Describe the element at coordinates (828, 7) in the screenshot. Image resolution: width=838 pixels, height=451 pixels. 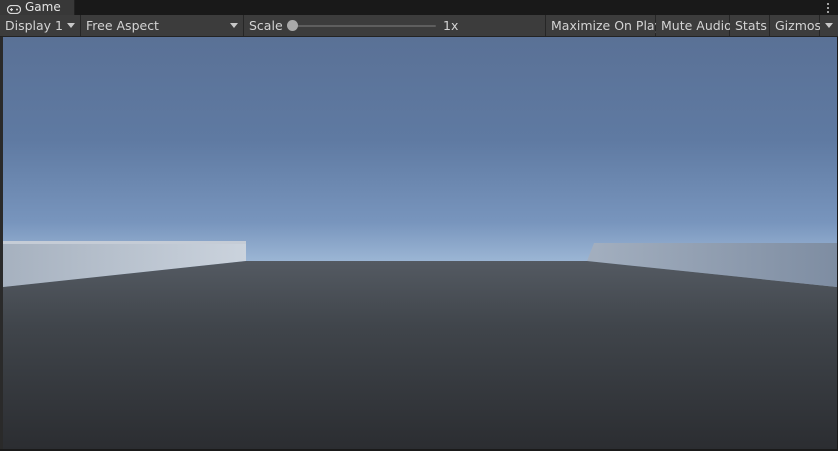
I see `more-options-icon` at that location.